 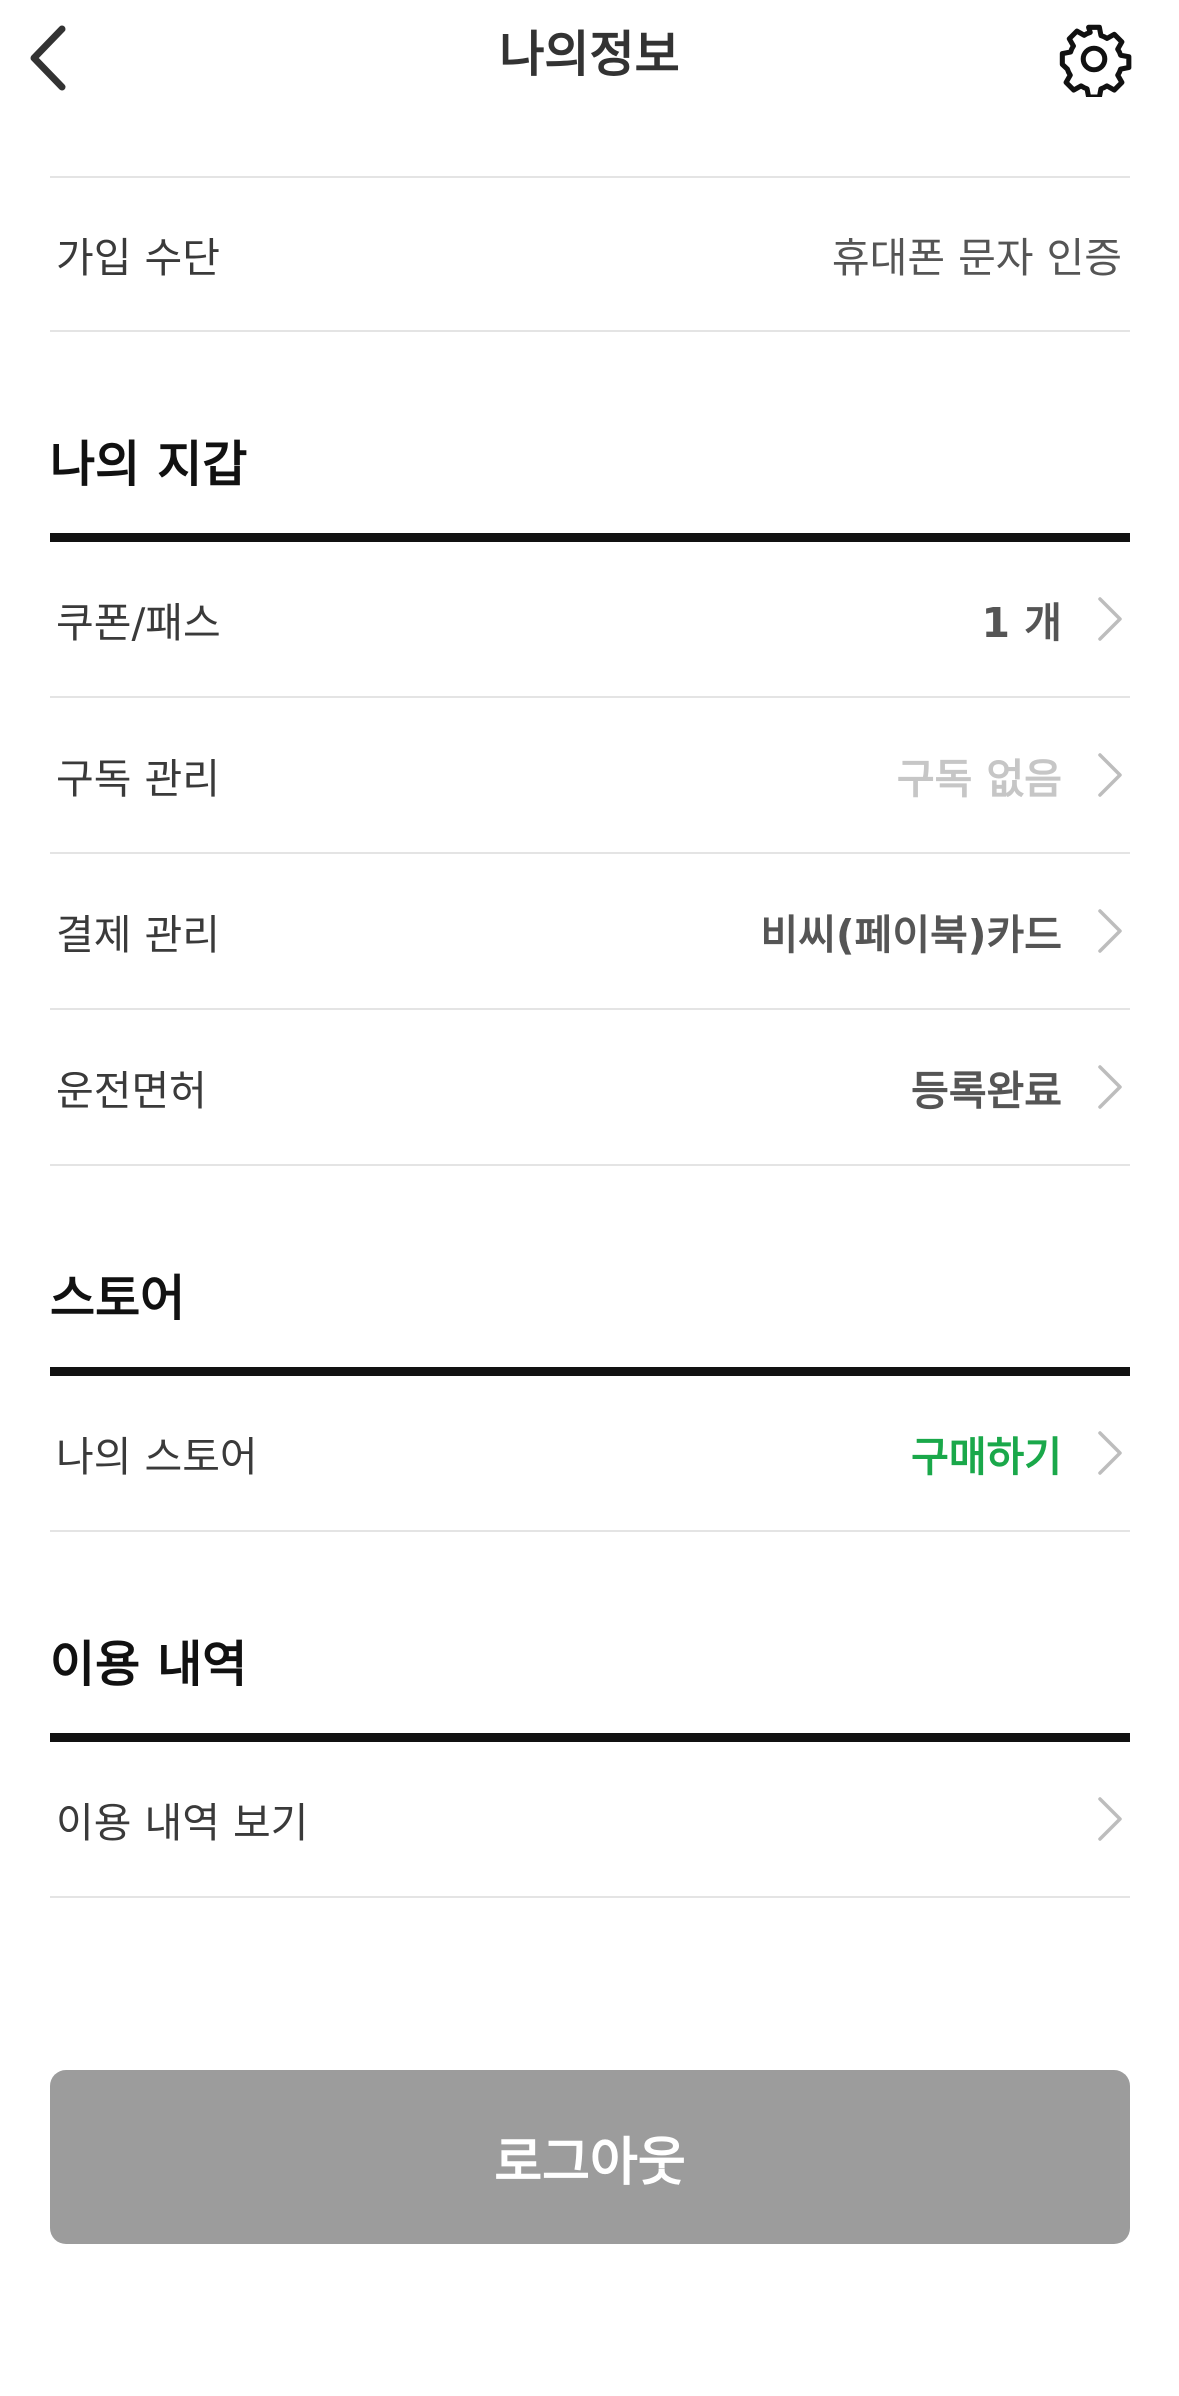 What do you see at coordinates (911, 935) in the screenshot?
I see `payment-card: 비씨(페이북)카드` at bounding box center [911, 935].